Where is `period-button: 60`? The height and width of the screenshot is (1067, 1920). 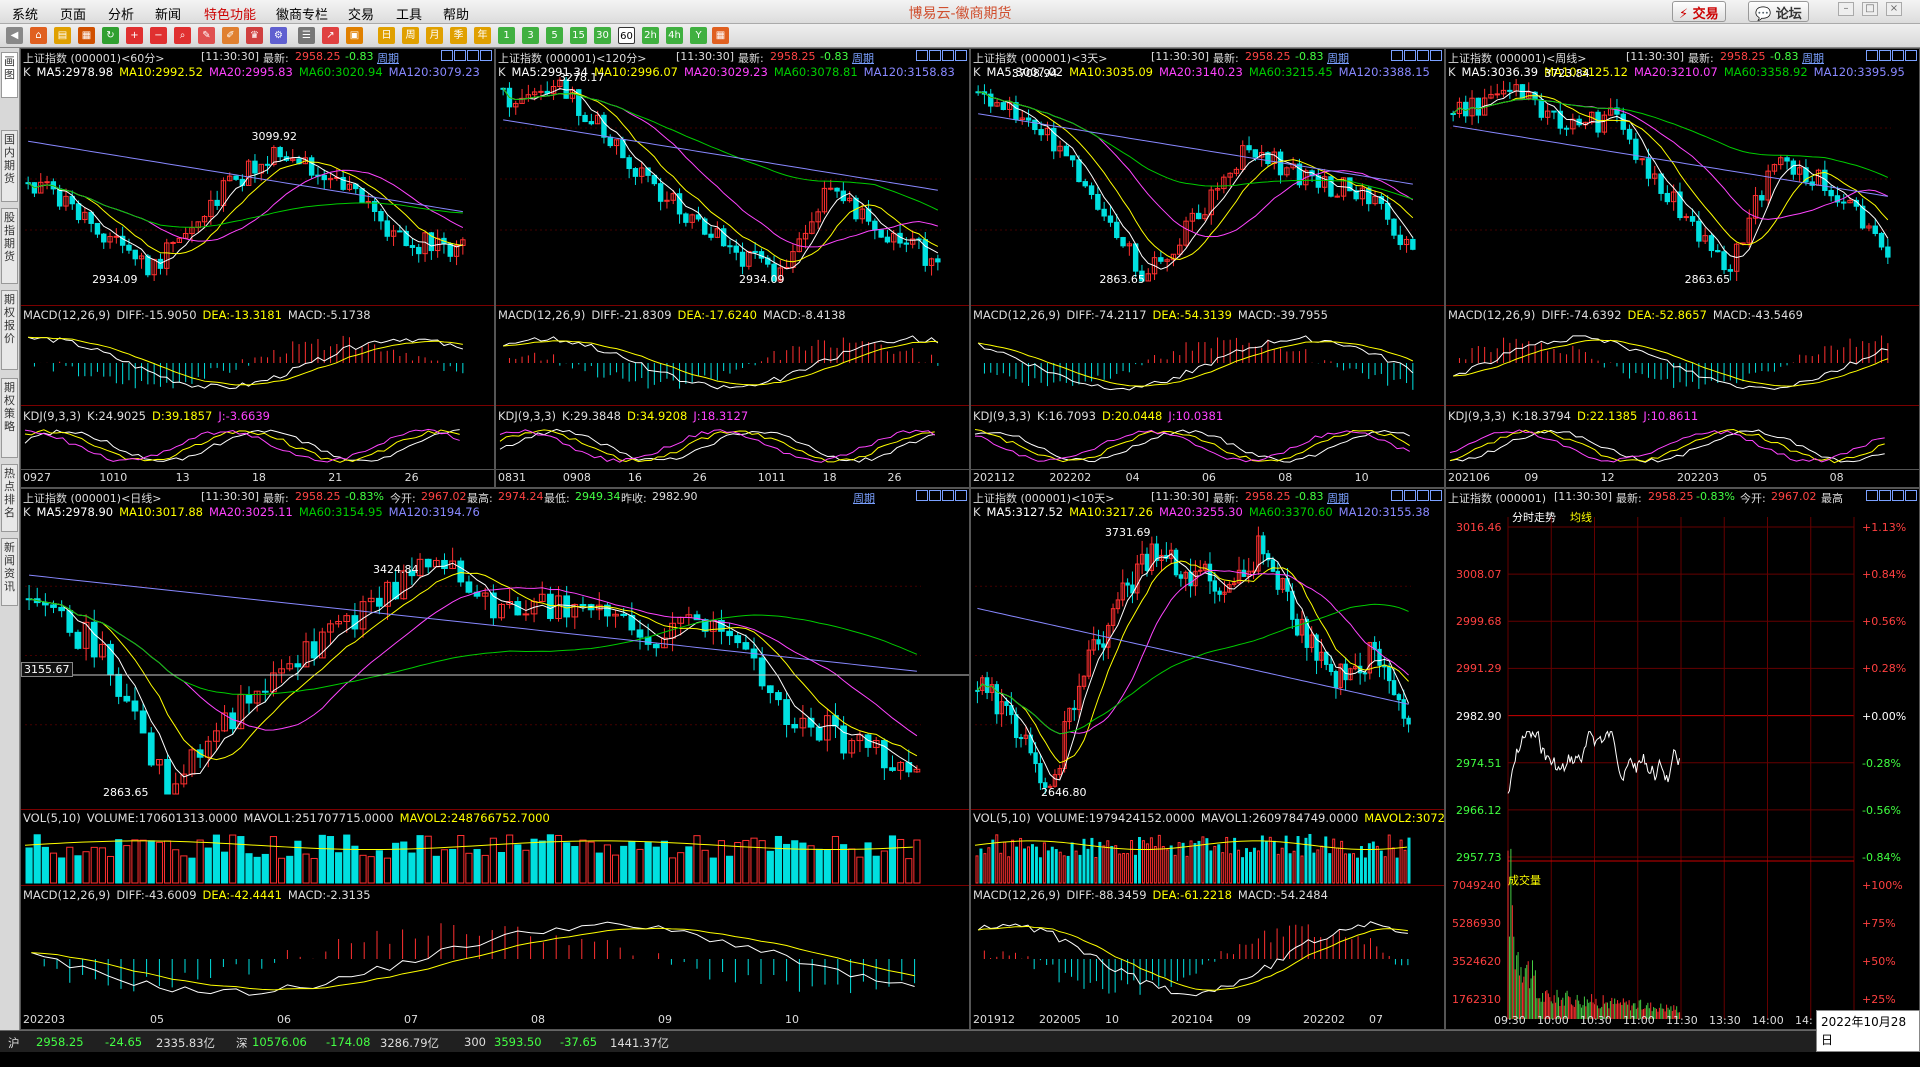
period-button: 60 is located at coordinates (626, 35).